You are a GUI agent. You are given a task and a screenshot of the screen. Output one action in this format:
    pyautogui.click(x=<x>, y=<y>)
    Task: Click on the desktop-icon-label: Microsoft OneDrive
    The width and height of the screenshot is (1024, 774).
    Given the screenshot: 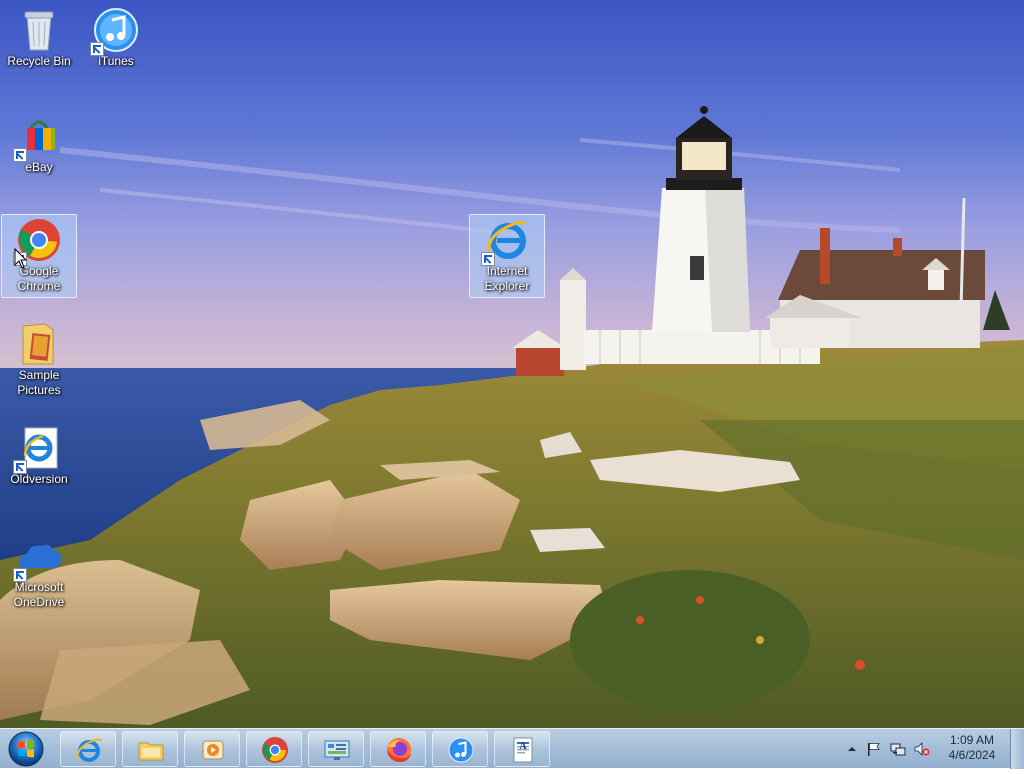 What is the action you would take?
    pyautogui.click(x=39, y=594)
    